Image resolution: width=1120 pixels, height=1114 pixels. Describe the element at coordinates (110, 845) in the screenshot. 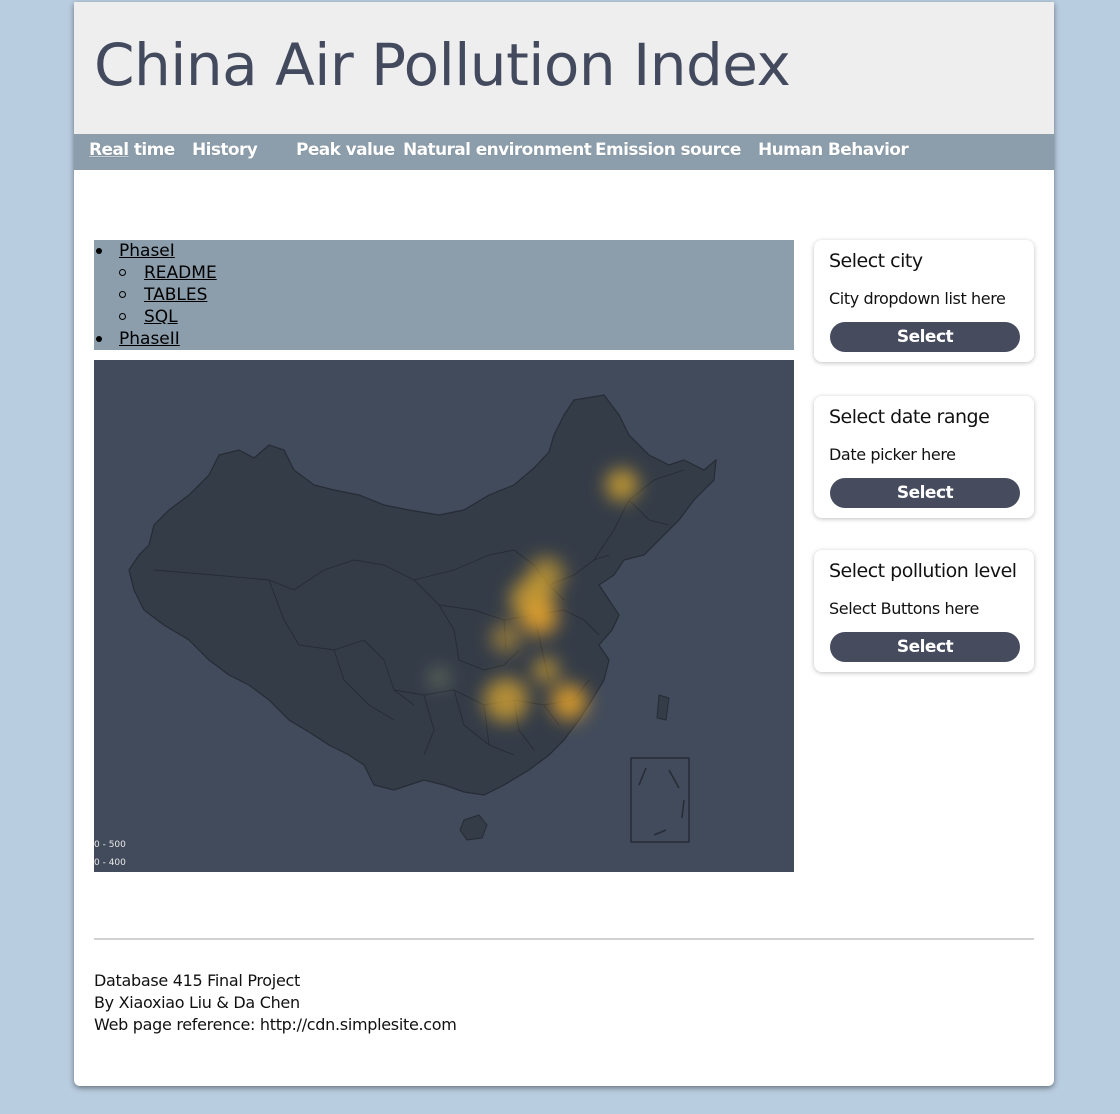

I see `legend-label-1: 0 - 500` at that location.